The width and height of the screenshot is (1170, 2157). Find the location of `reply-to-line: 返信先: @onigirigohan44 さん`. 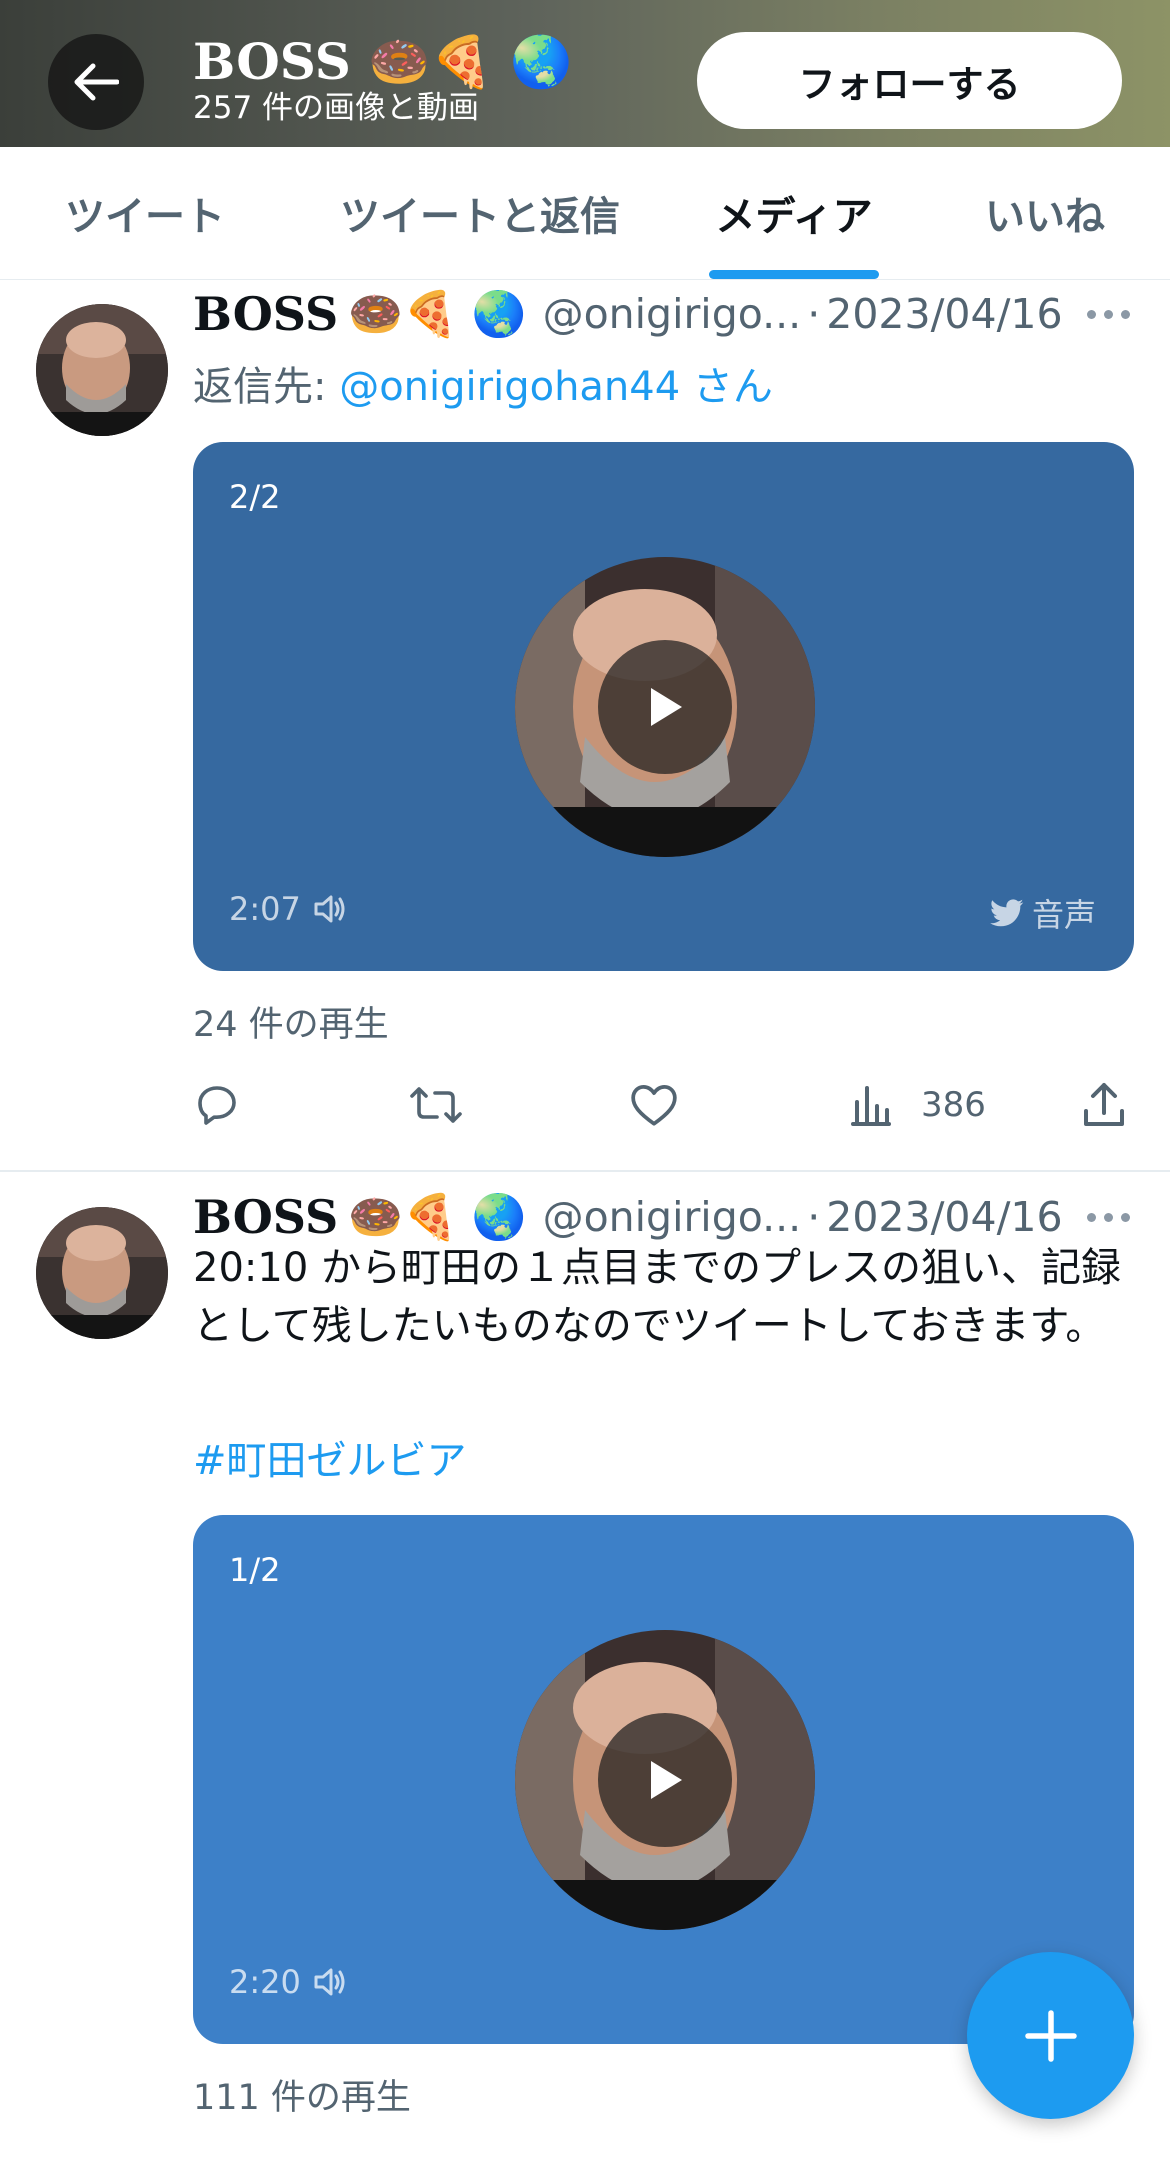

reply-to-line: 返信先: @onigirigohan44 さん is located at coordinates (483, 383).